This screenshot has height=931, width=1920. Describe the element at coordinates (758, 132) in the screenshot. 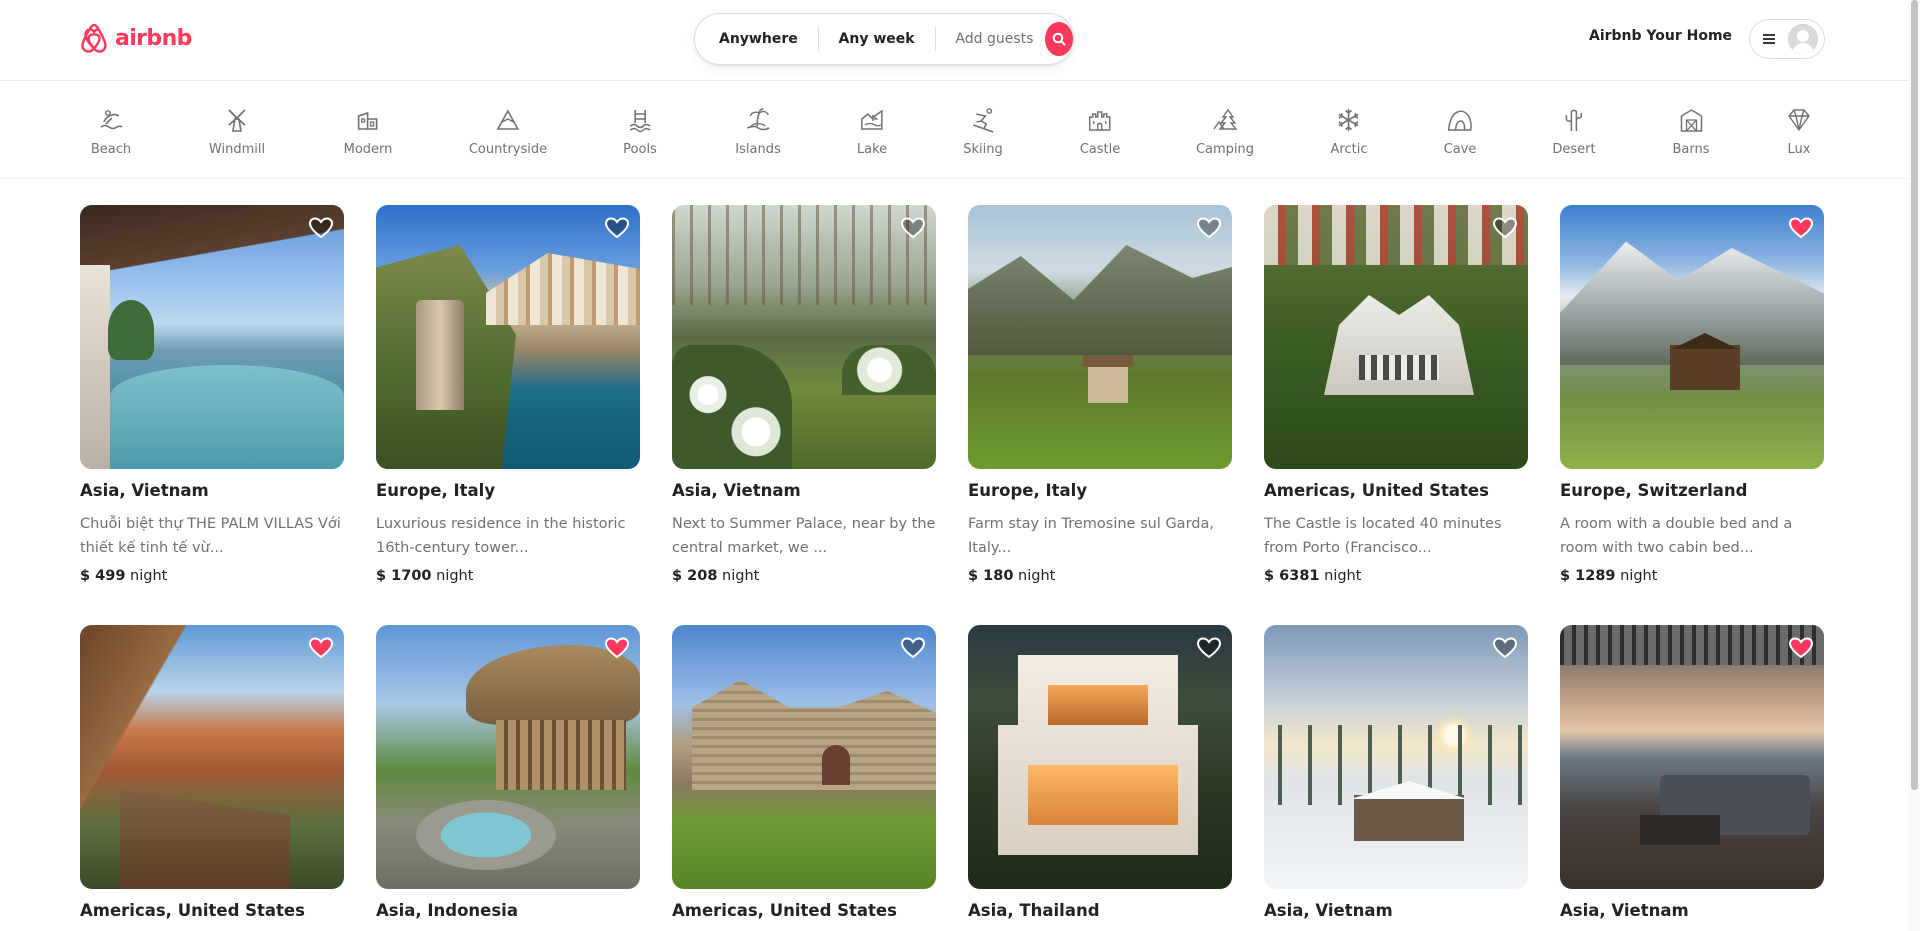

I see `category-islands: Islands` at that location.